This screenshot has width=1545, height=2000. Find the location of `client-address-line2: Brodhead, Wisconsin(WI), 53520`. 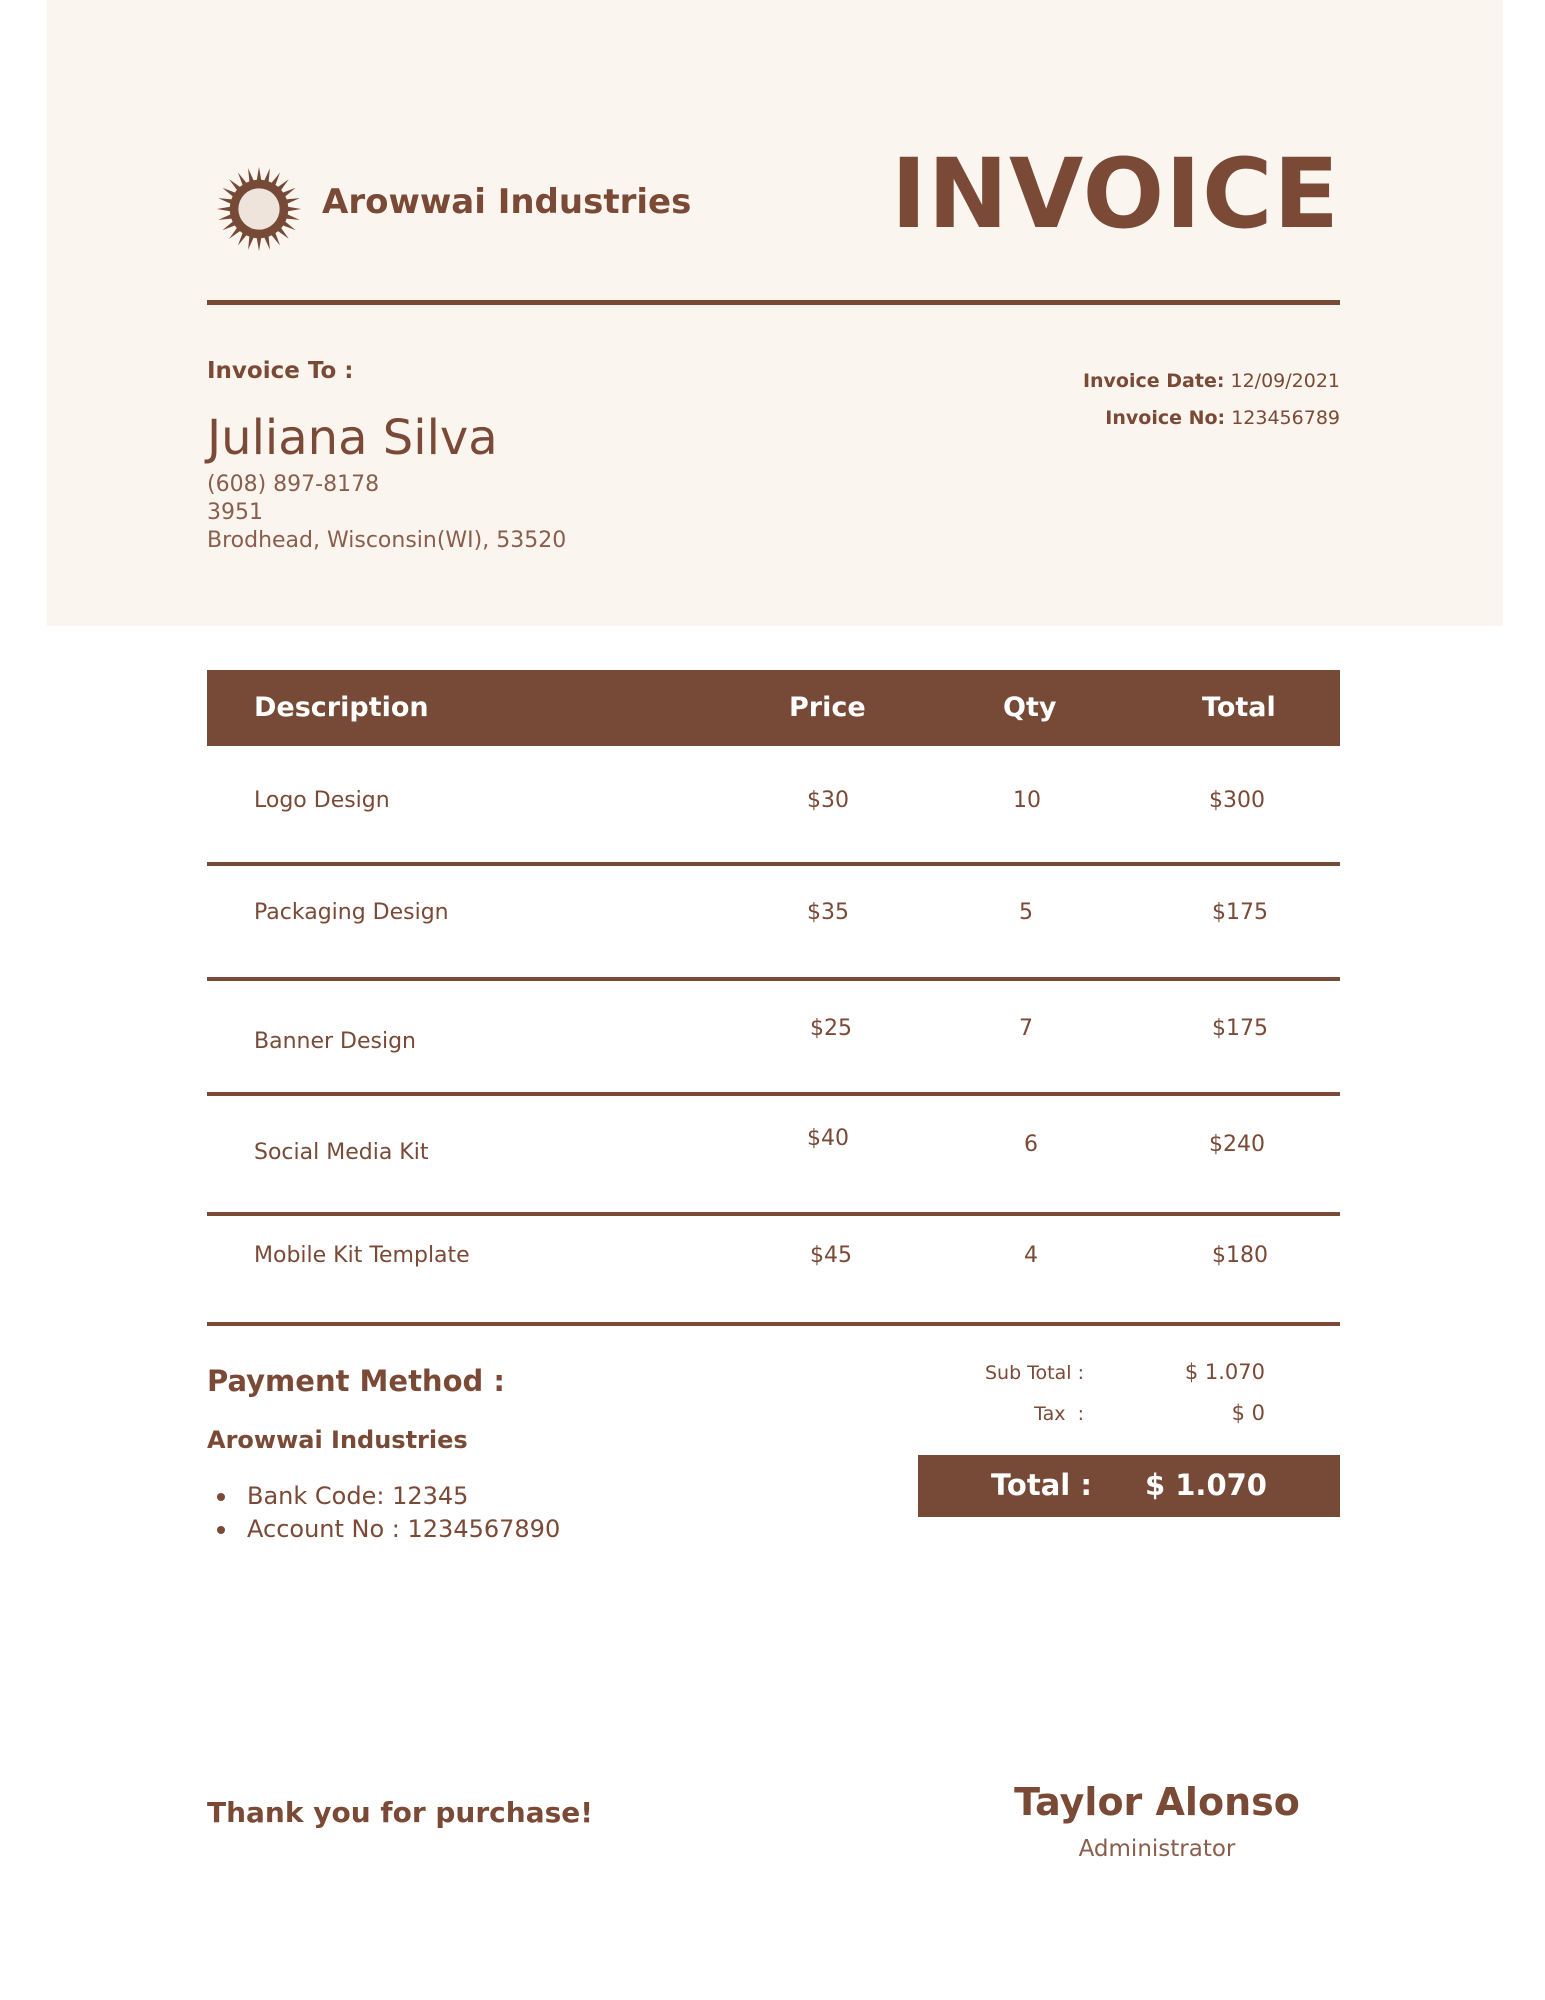

client-address-line2: Brodhead, Wisconsin(WI), 53520 is located at coordinates (387, 540).